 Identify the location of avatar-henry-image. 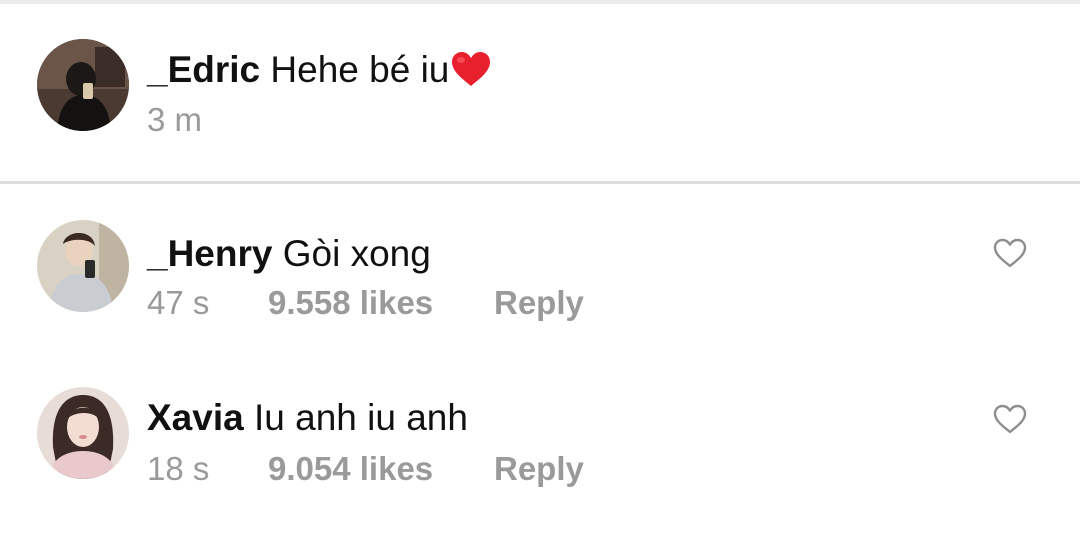
(83, 266).